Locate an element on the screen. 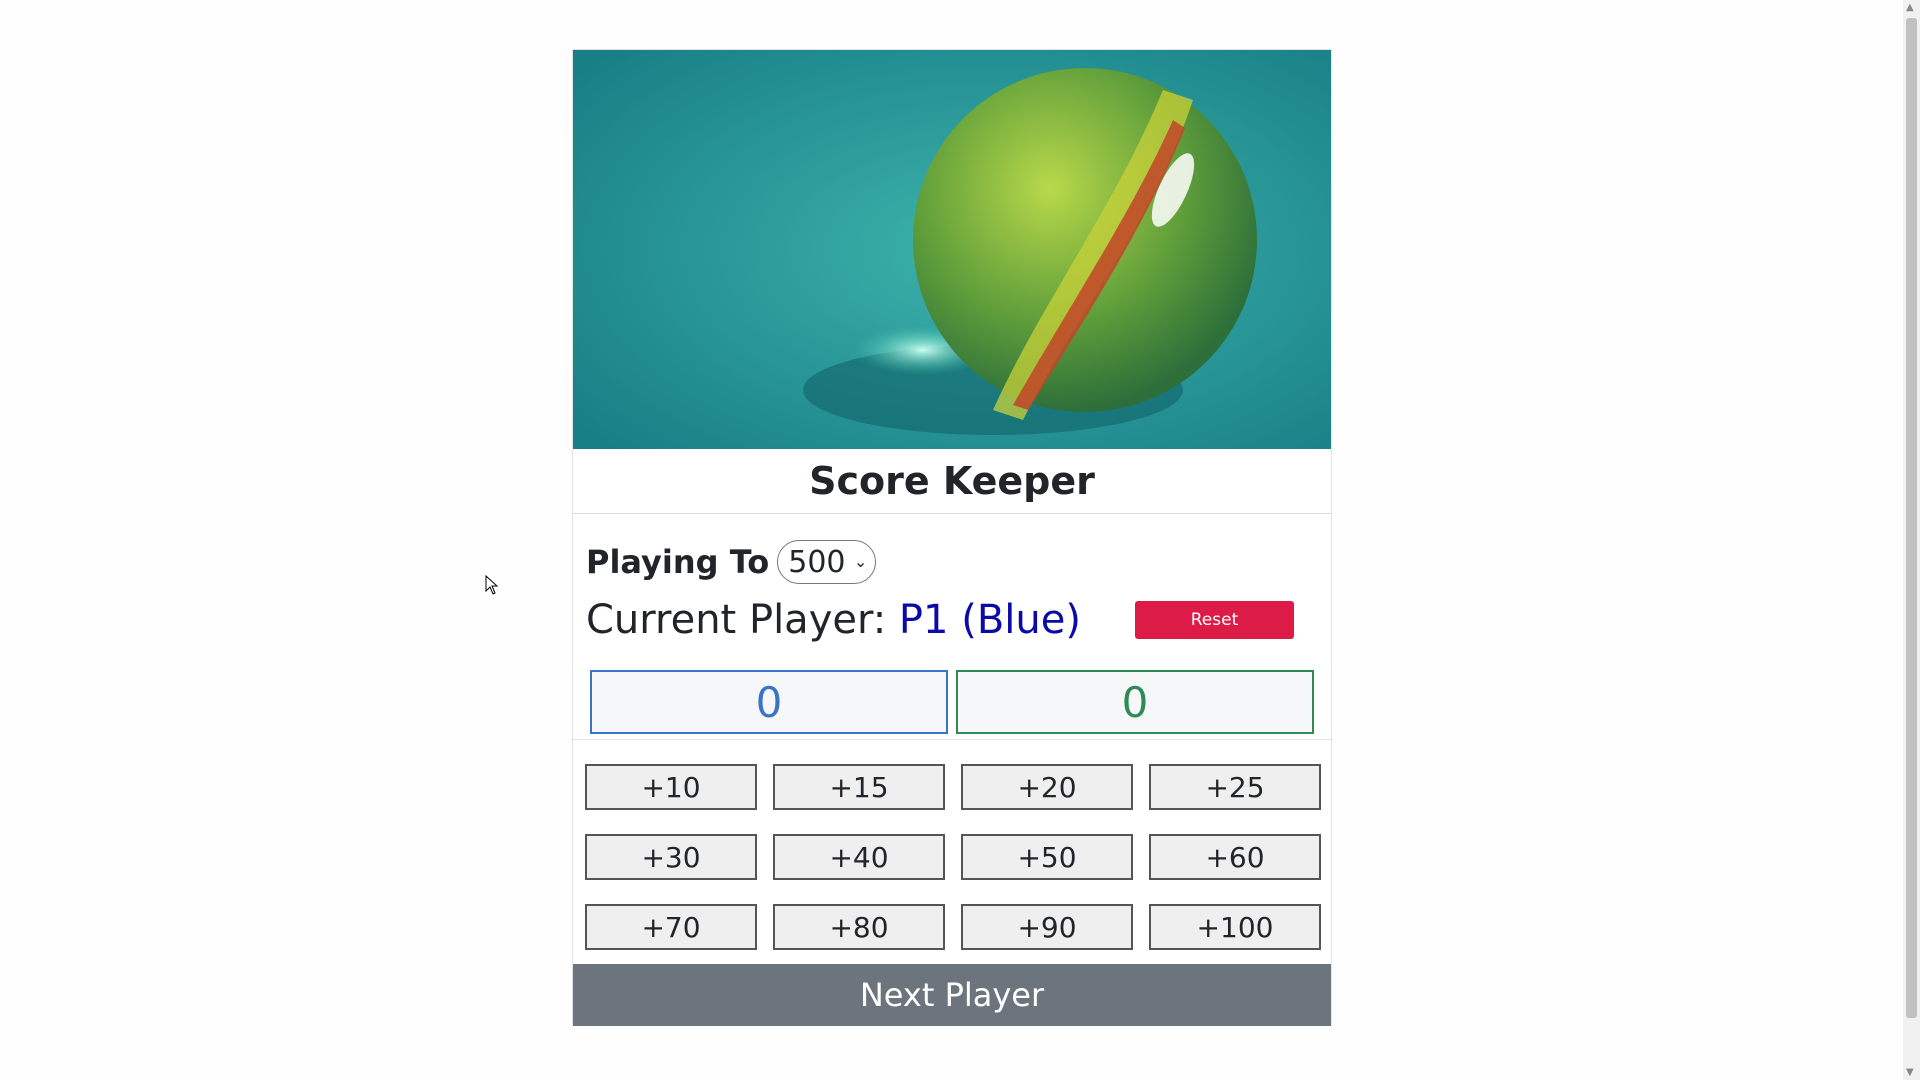 The width and height of the screenshot is (1920, 1080). add-50-button: +50 is located at coordinates (1047, 857).